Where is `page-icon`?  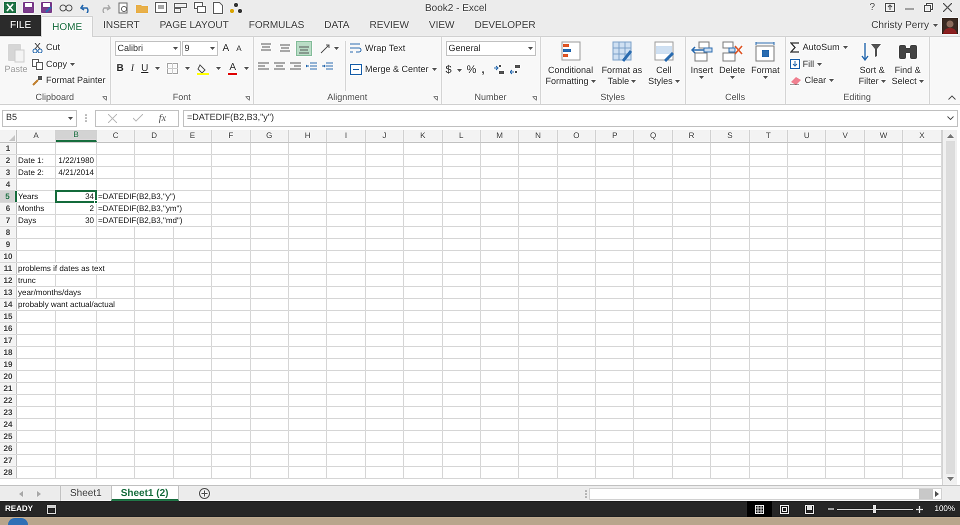 page-icon is located at coordinates (218, 8).